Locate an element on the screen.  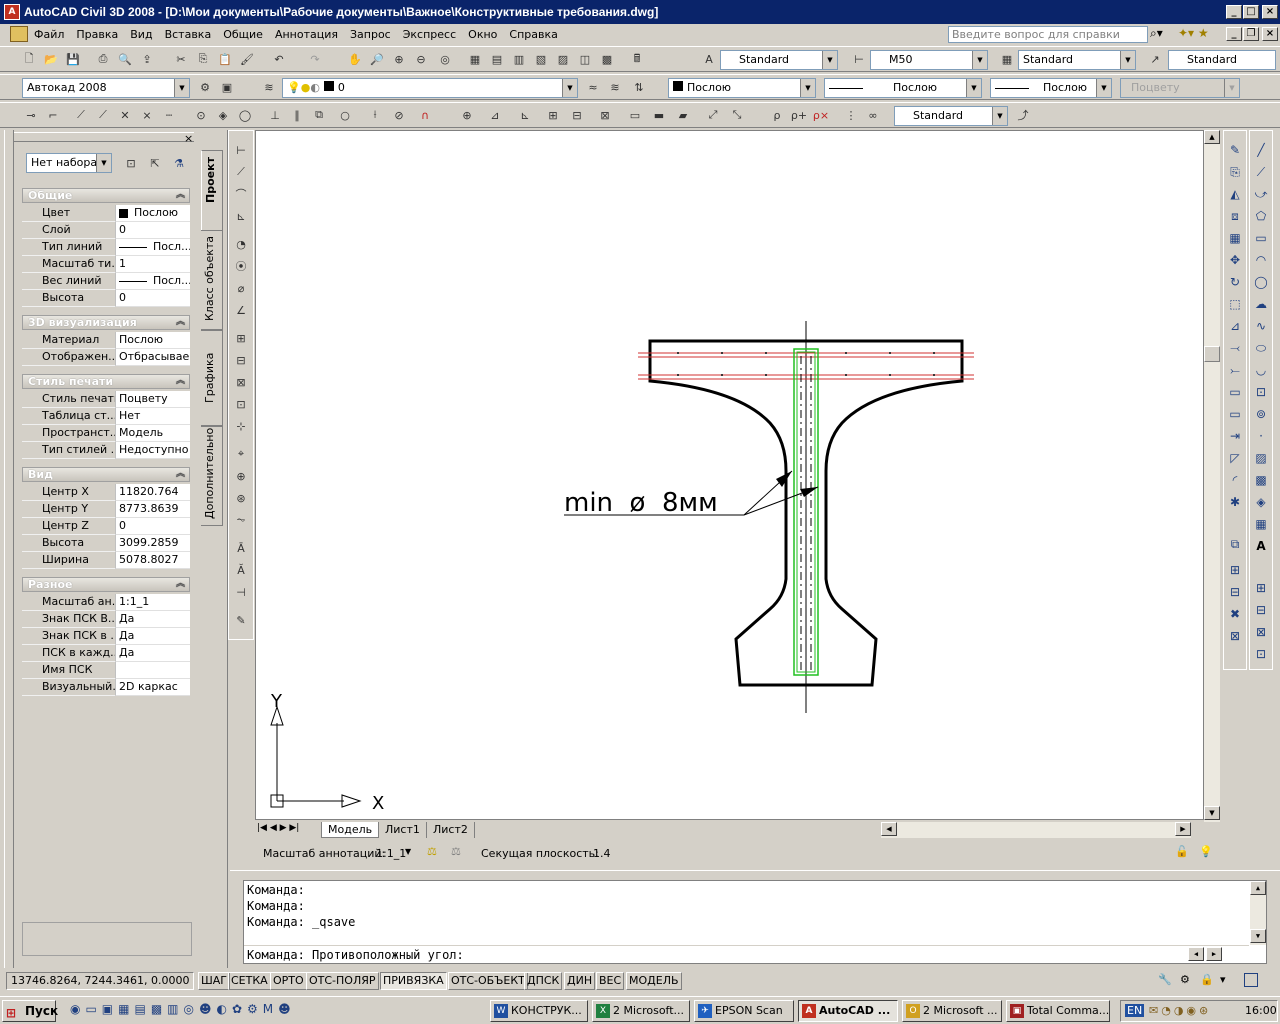
autocad-app-icon: A is located at coordinates (12, 12).